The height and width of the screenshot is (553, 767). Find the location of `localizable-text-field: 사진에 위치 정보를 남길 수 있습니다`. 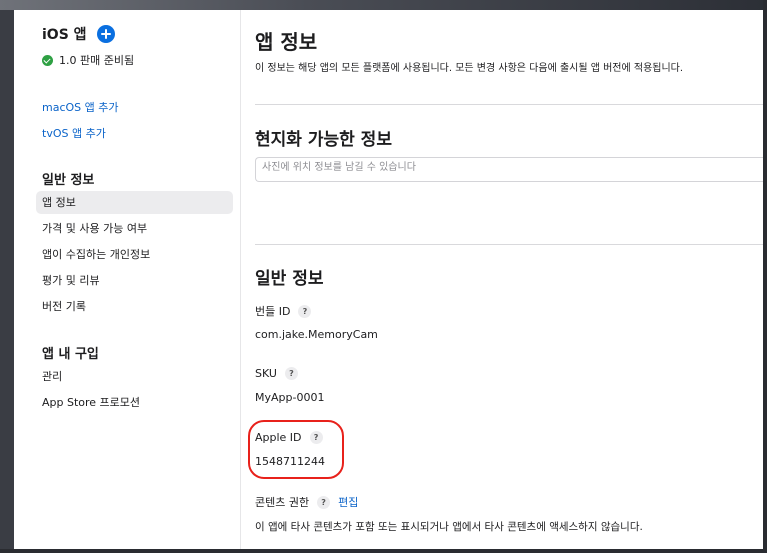

localizable-text-field: 사진에 위치 정보를 남길 수 있습니다 is located at coordinates (509, 169).